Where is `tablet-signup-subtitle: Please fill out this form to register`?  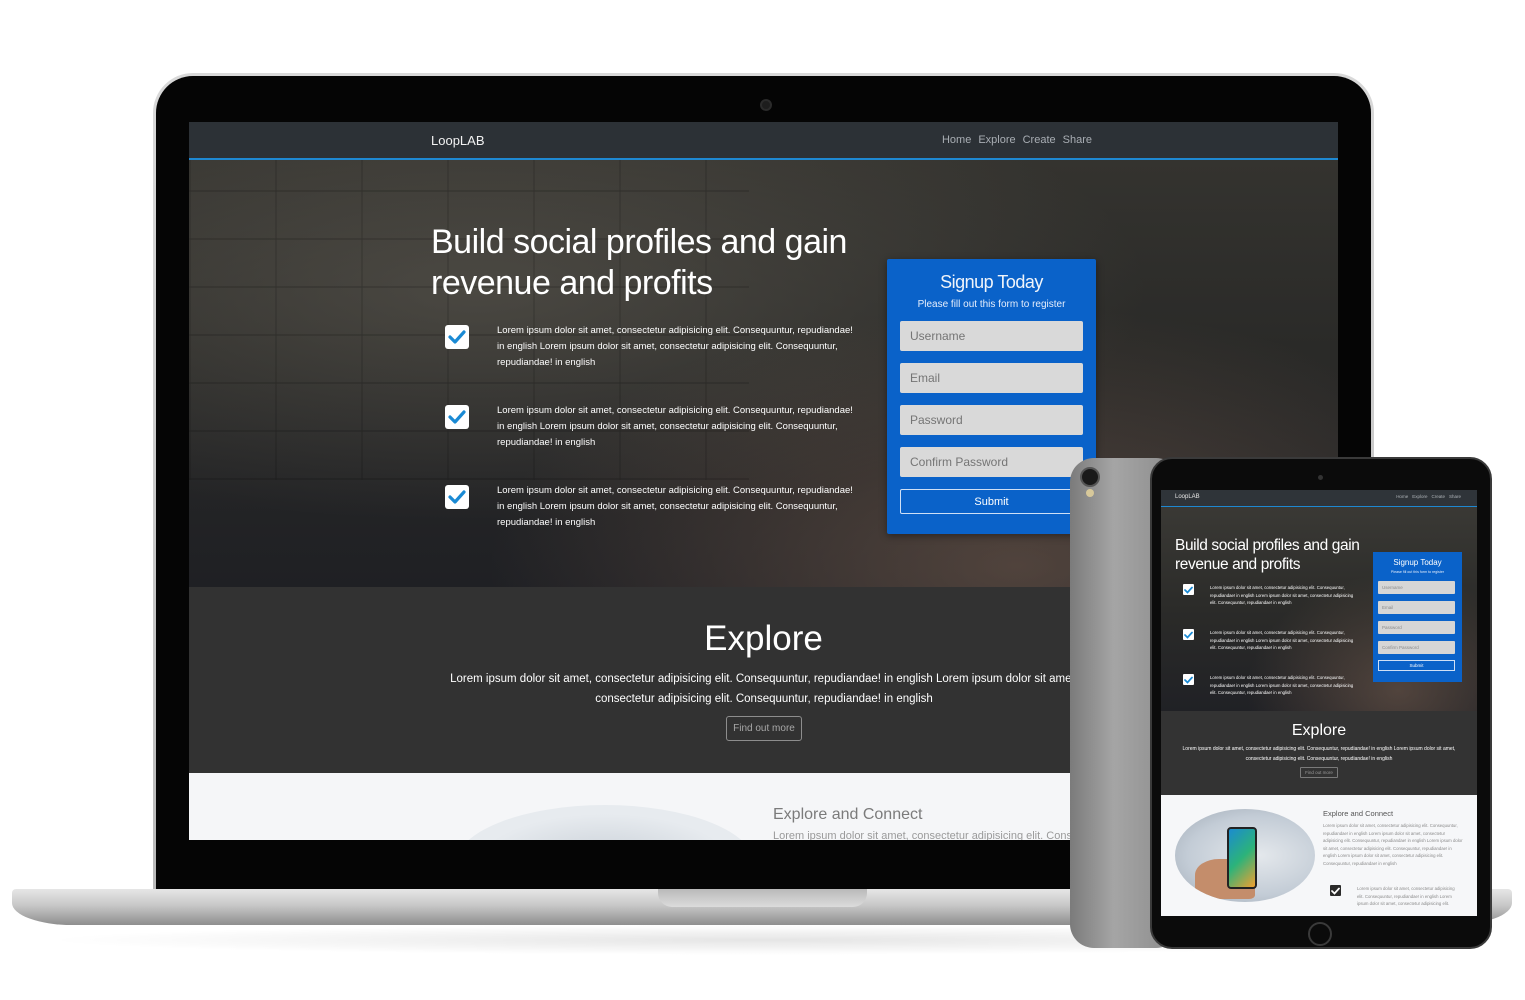
tablet-signup-subtitle: Please fill out this form to register is located at coordinates (1417, 572).